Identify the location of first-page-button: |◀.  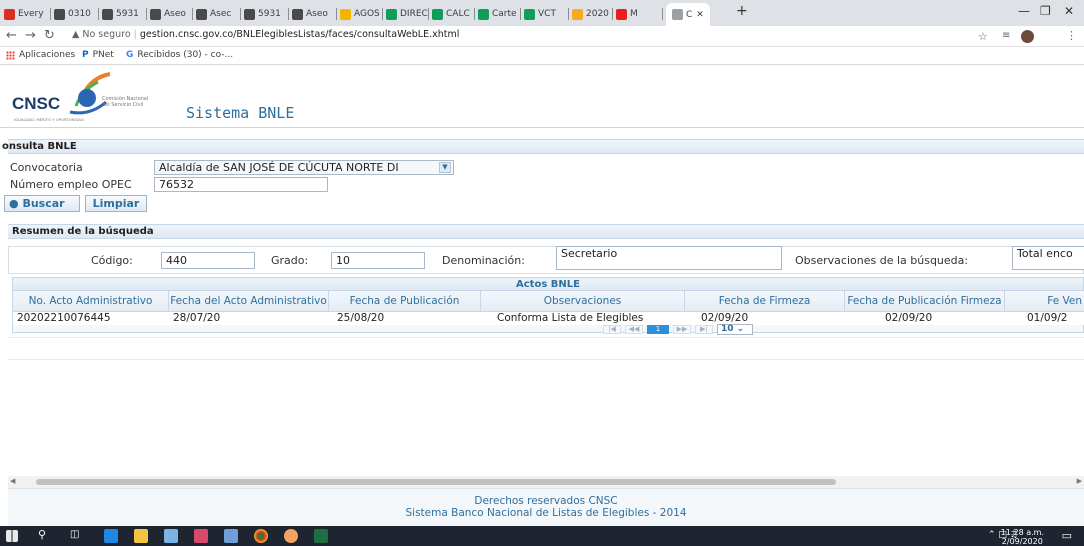
(612, 329).